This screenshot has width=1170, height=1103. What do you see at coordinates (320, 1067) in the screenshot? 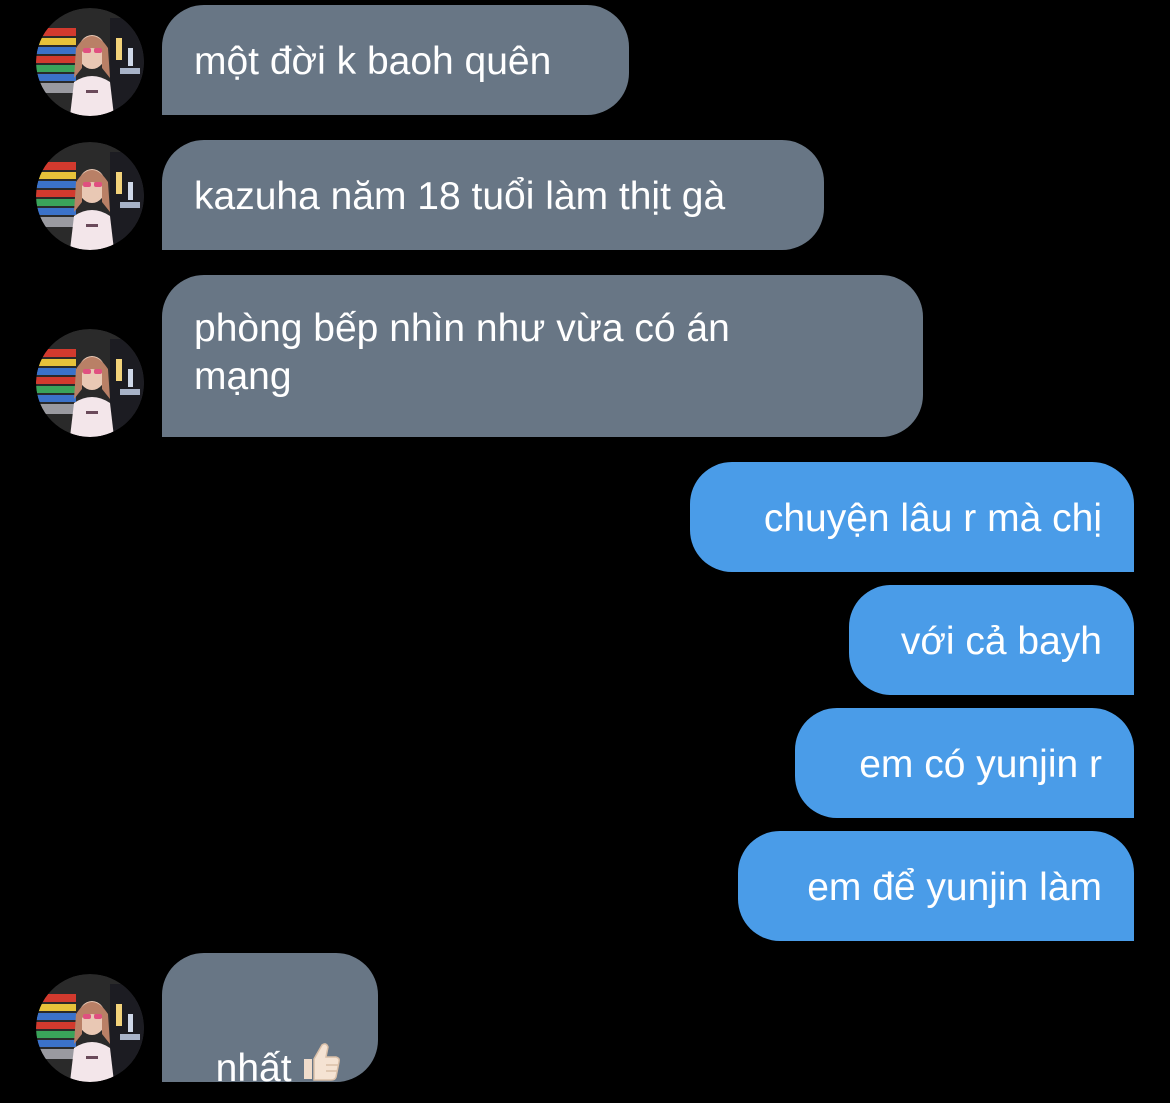
I see `thumbs-up-icon` at bounding box center [320, 1067].